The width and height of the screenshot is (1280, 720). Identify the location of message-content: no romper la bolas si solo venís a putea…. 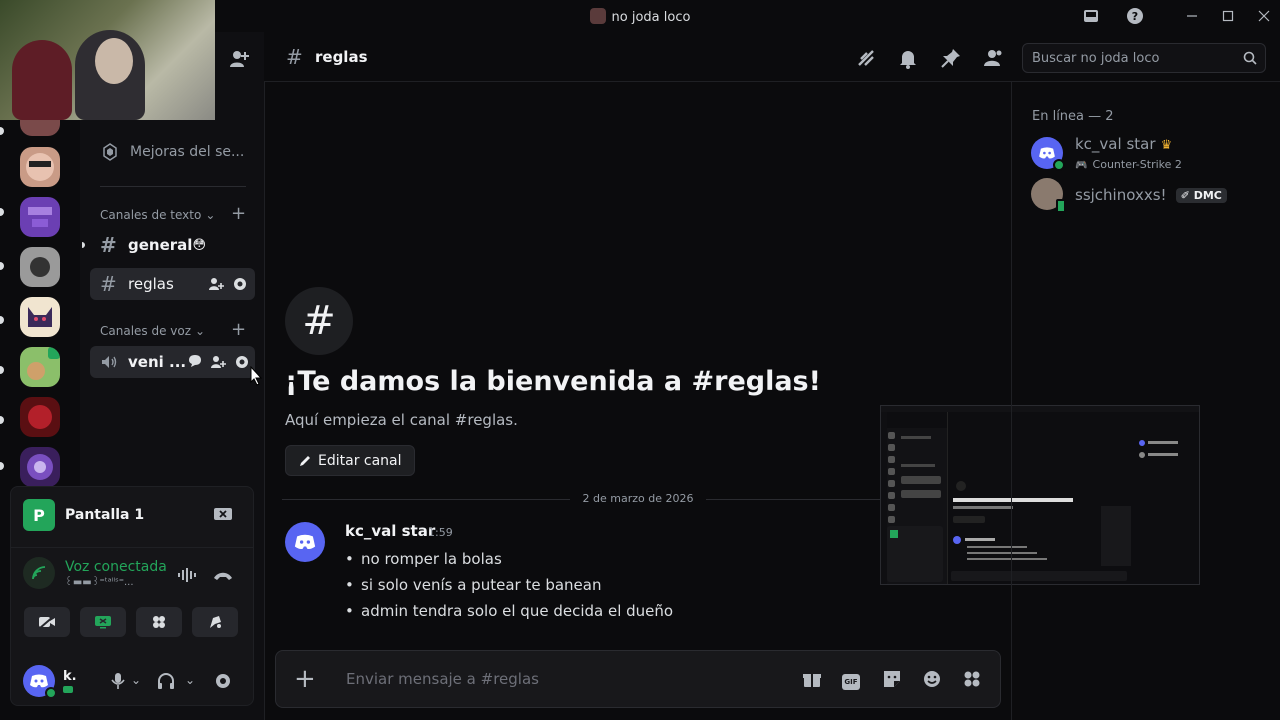
(509, 585).